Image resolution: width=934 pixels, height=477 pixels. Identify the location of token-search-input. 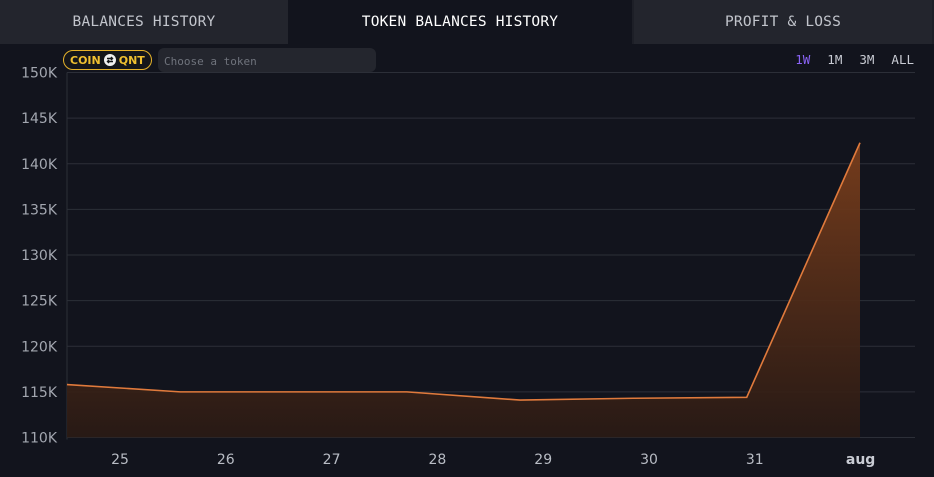
(267, 60).